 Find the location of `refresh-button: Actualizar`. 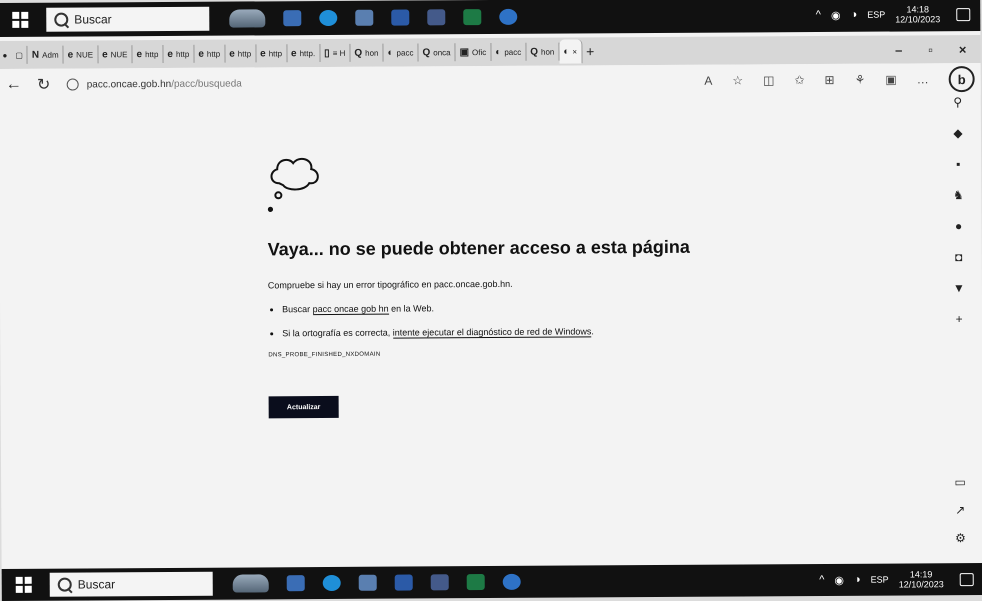

refresh-button: Actualizar is located at coordinates (303, 407).